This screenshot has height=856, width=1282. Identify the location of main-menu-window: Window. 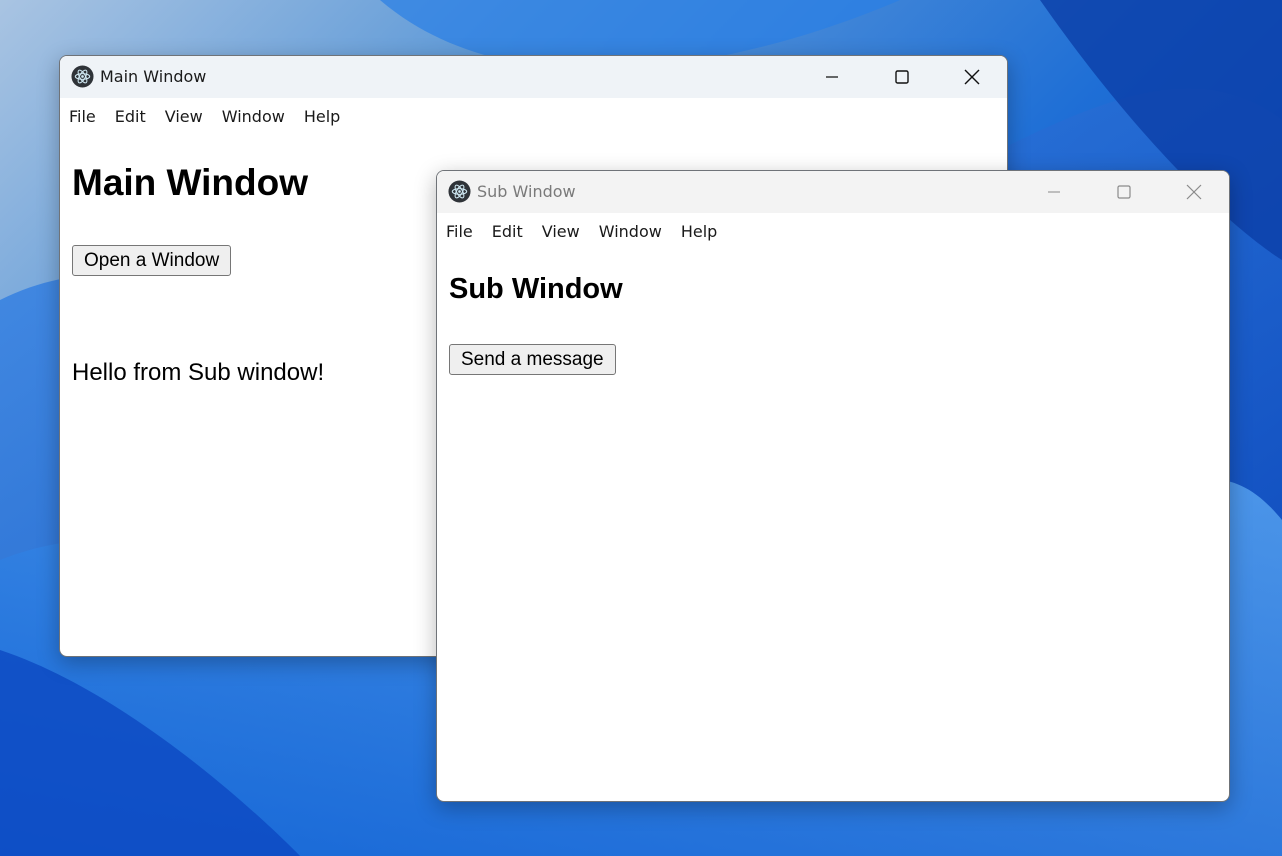
(253, 116).